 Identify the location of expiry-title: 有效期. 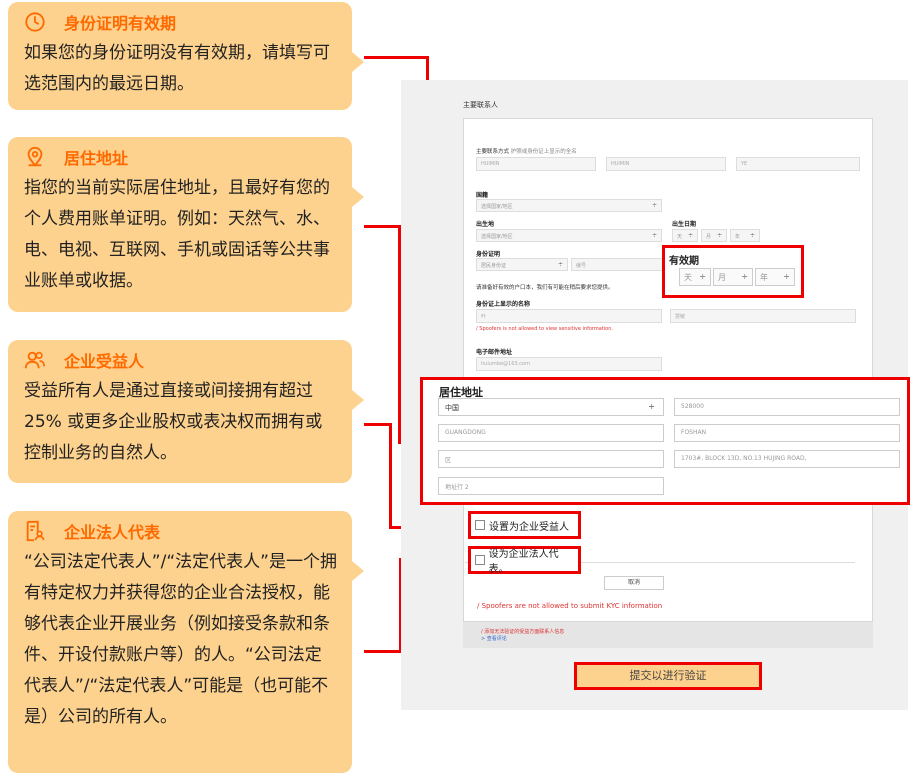
(684, 261).